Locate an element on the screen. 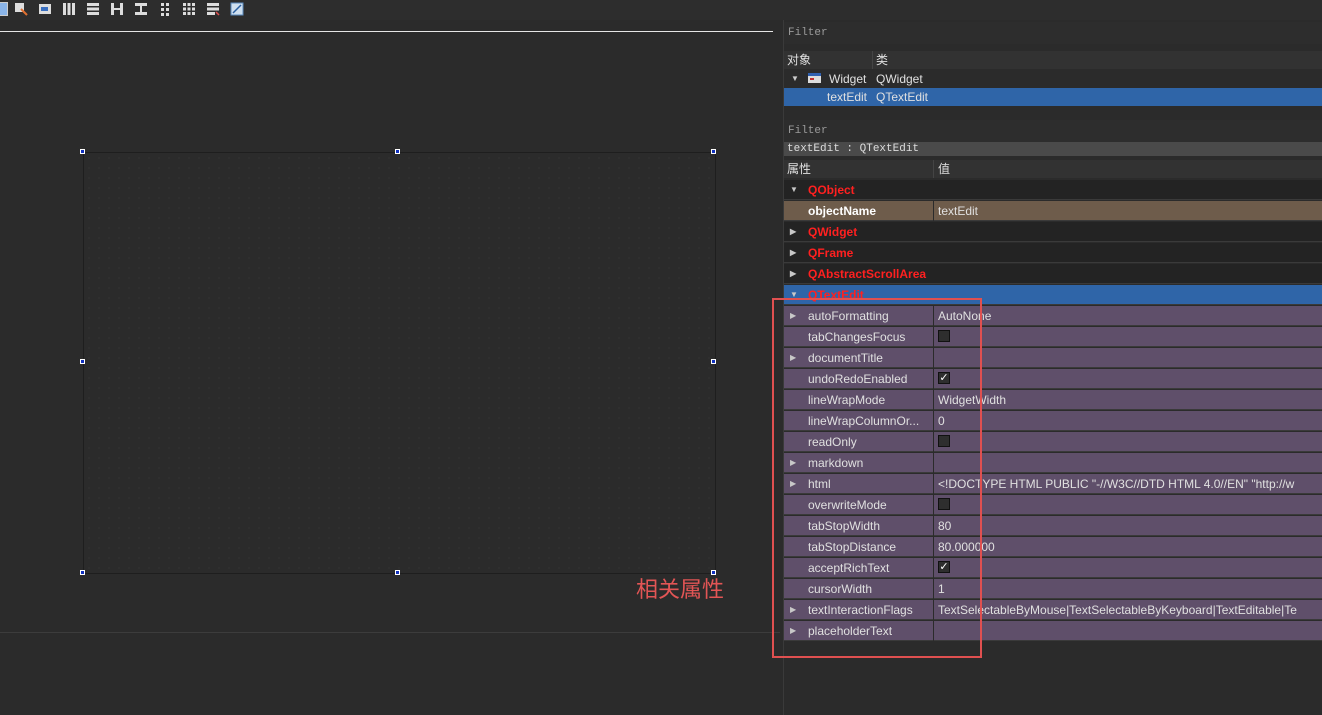  column-object: 对象 is located at coordinates (799, 60).